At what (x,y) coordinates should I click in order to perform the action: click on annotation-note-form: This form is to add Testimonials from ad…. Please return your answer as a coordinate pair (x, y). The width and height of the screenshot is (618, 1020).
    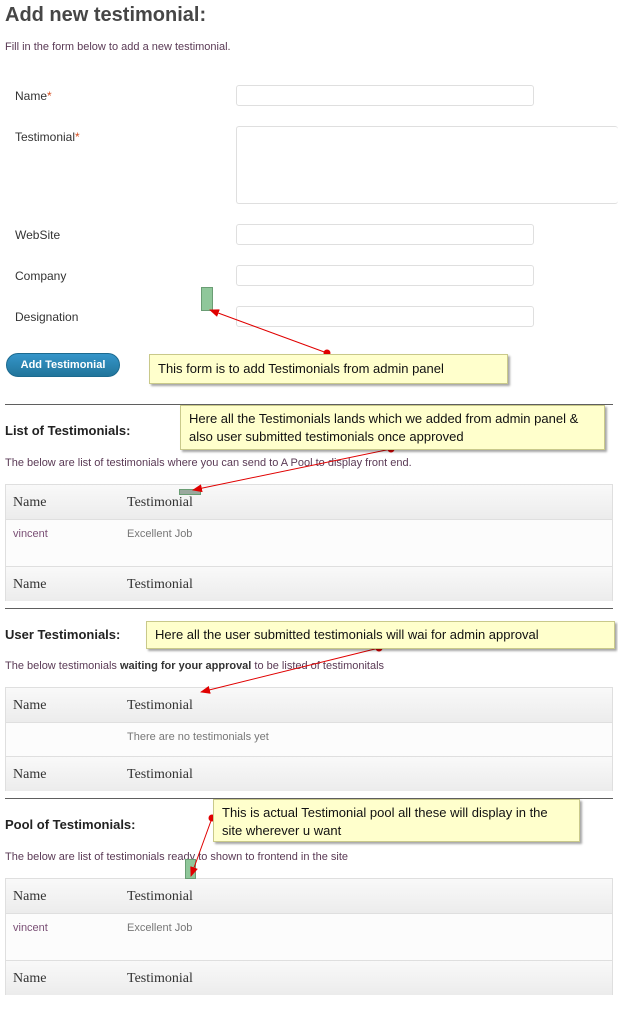
    Looking at the image, I should click on (328, 369).